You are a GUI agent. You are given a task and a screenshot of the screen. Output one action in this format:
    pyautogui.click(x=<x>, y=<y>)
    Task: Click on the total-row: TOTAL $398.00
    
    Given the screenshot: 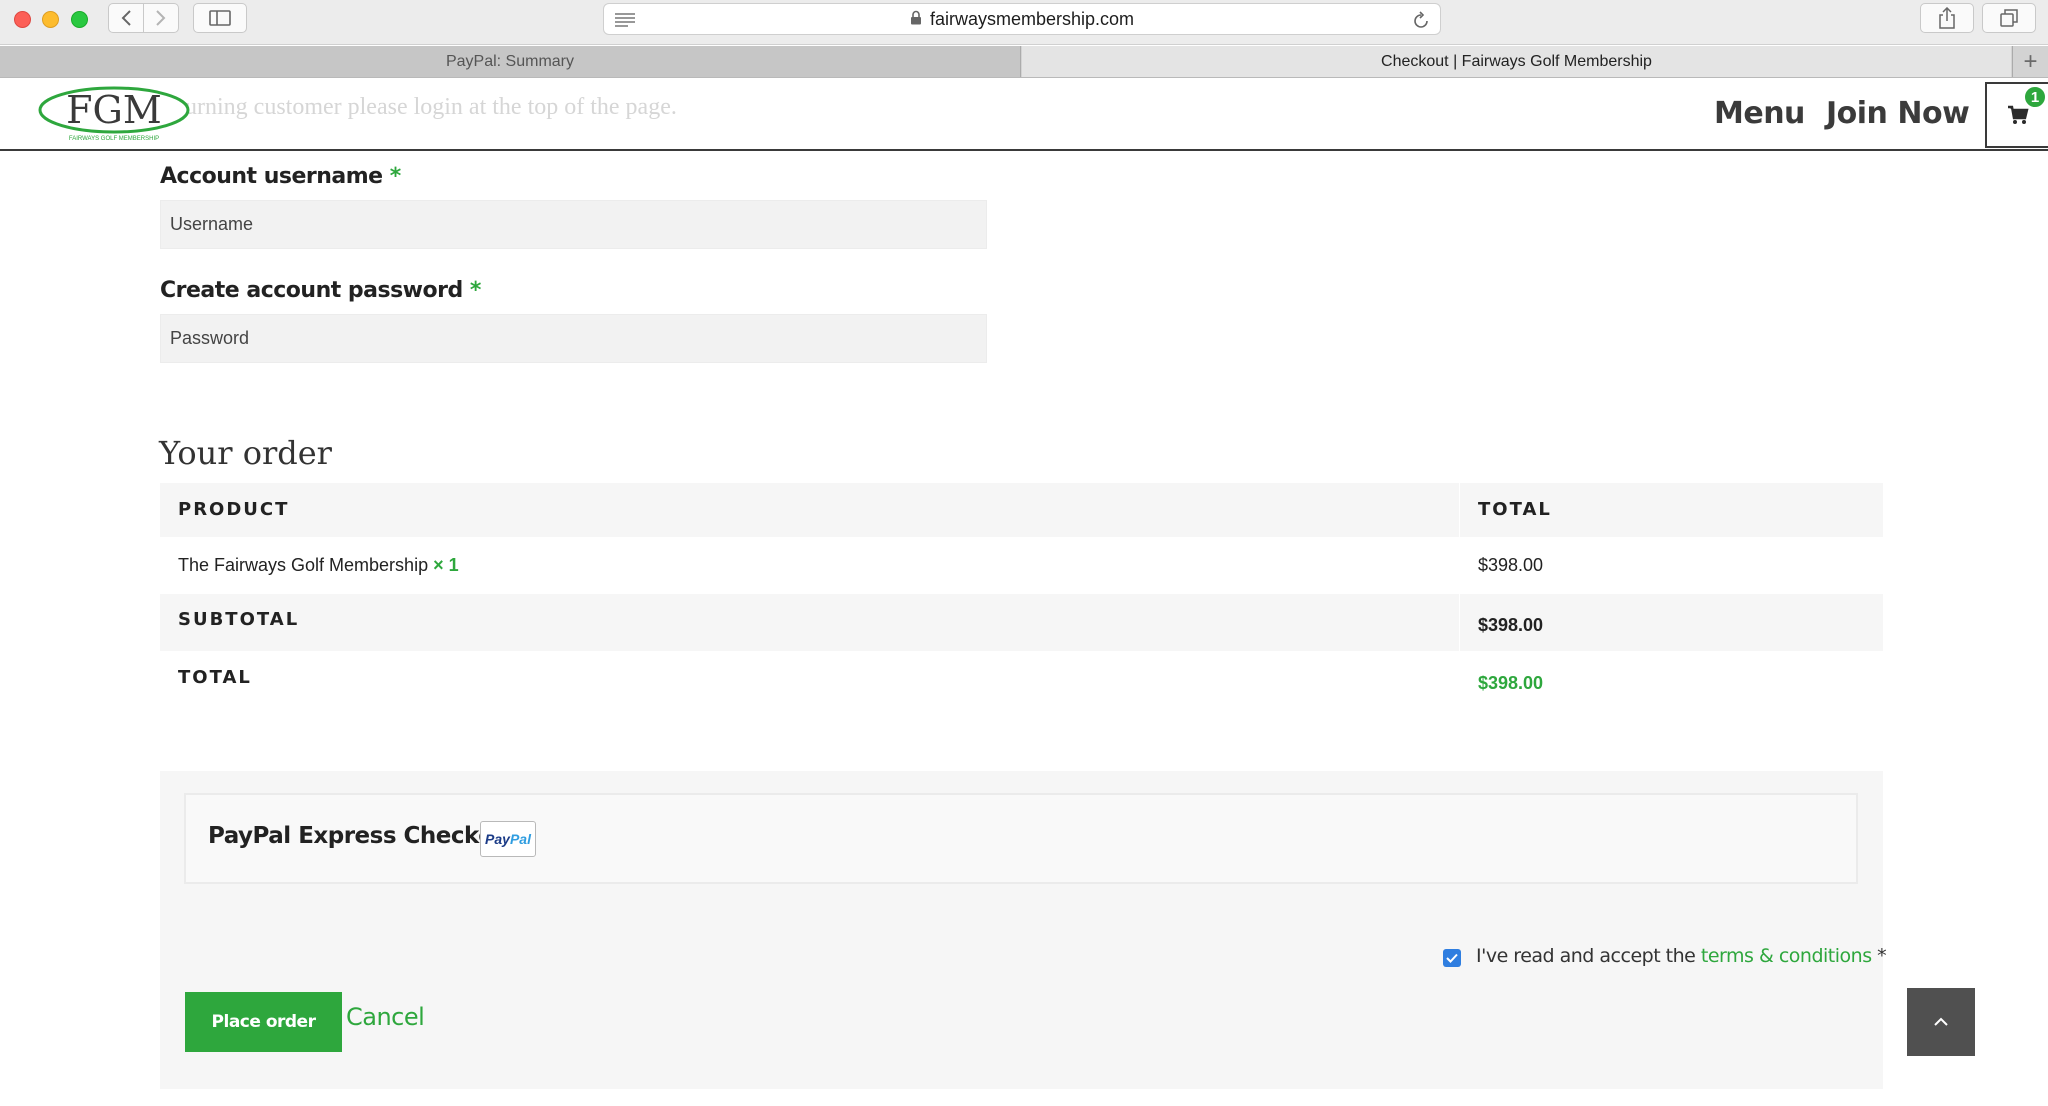 What is the action you would take?
    pyautogui.click(x=1021, y=681)
    